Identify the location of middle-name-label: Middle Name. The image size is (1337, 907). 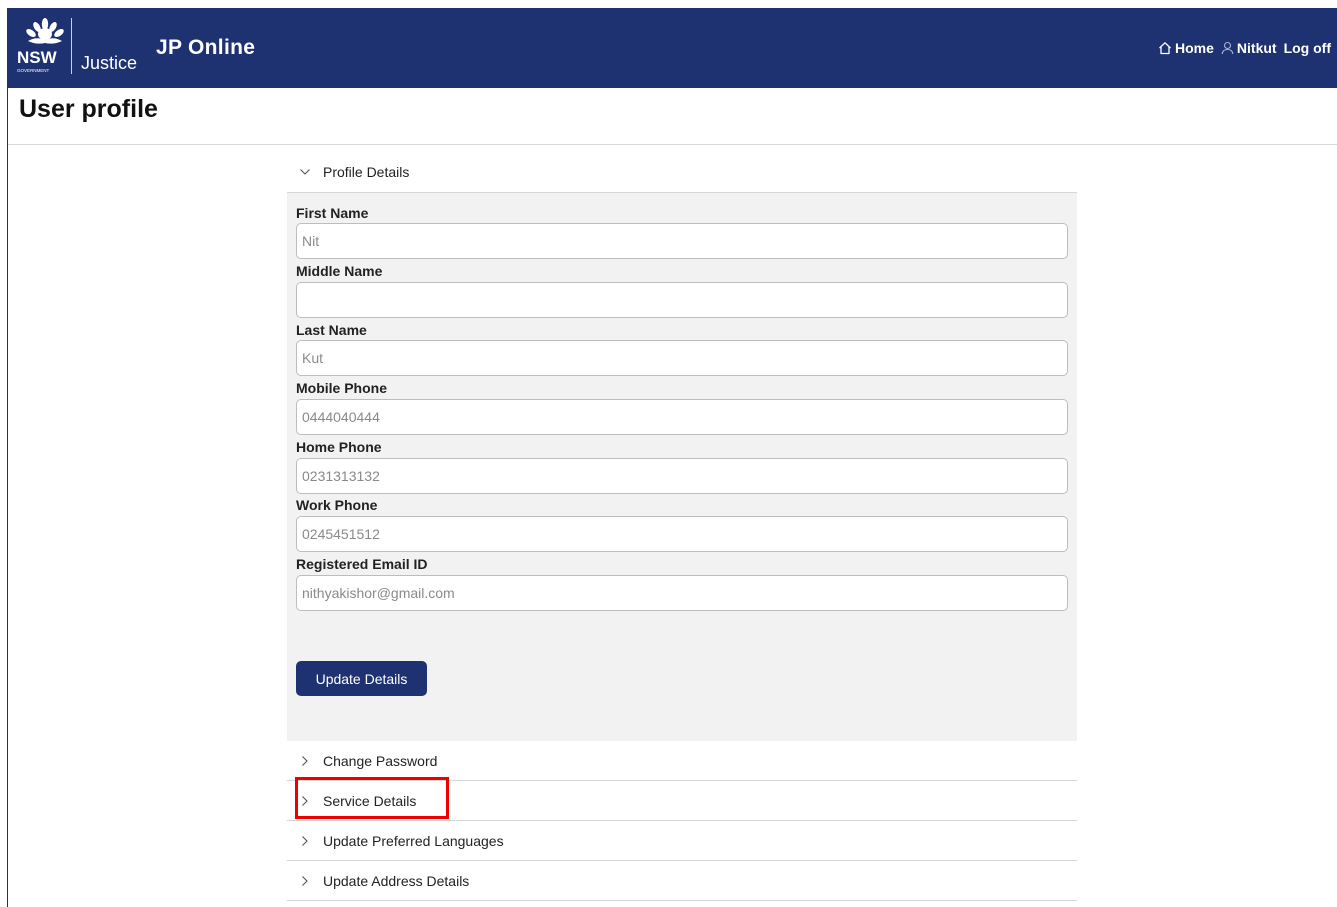
(339, 271).